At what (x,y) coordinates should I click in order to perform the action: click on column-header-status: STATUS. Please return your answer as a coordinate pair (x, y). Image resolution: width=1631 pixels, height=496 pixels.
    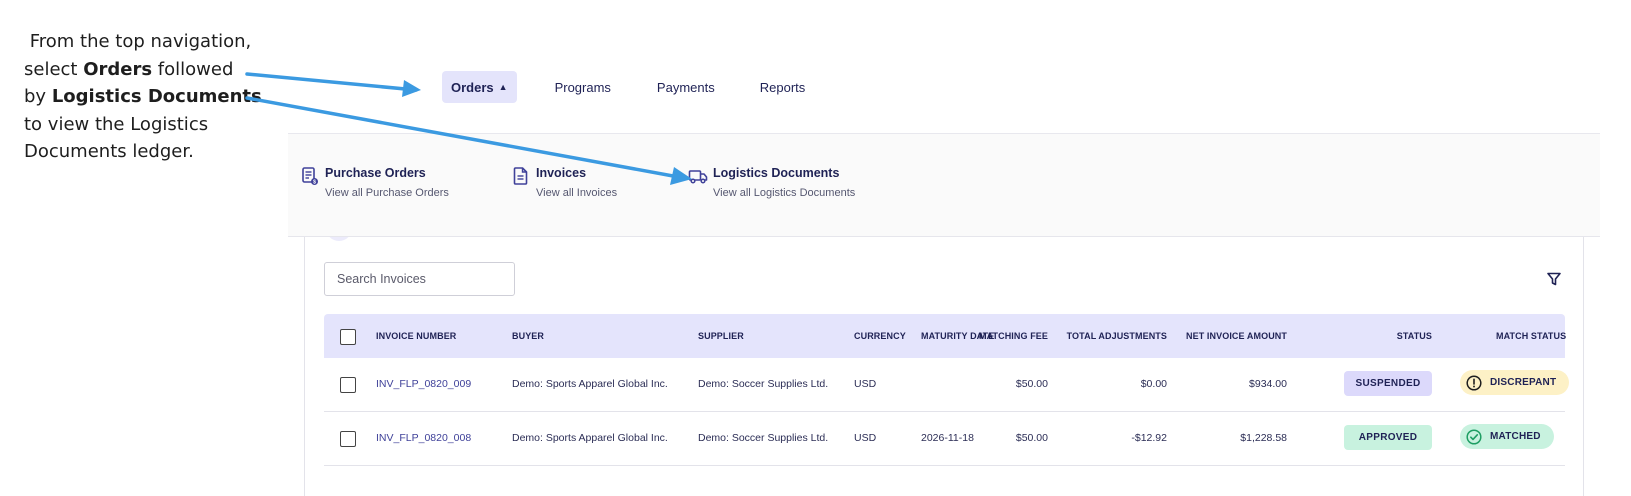
    Looking at the image, I should click on (1414, 336).